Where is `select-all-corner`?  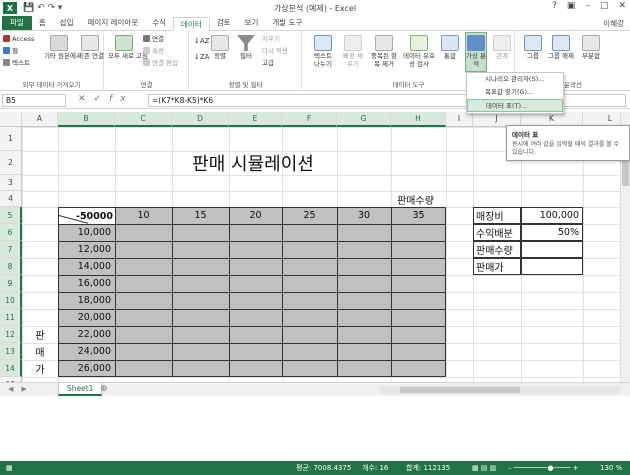 select-all-corner is located at coordinates (11, 119).